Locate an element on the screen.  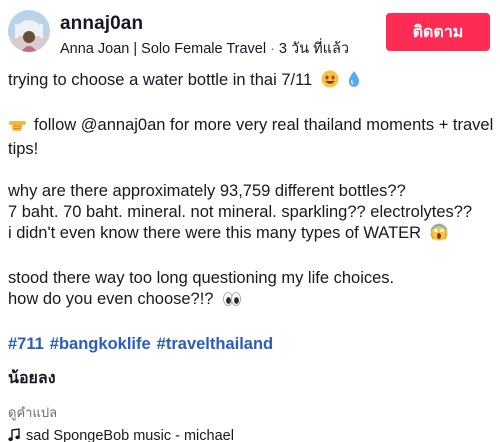
author-display-name: Anna Joan | Solo Female Travel is located at coordinates (163, 49).